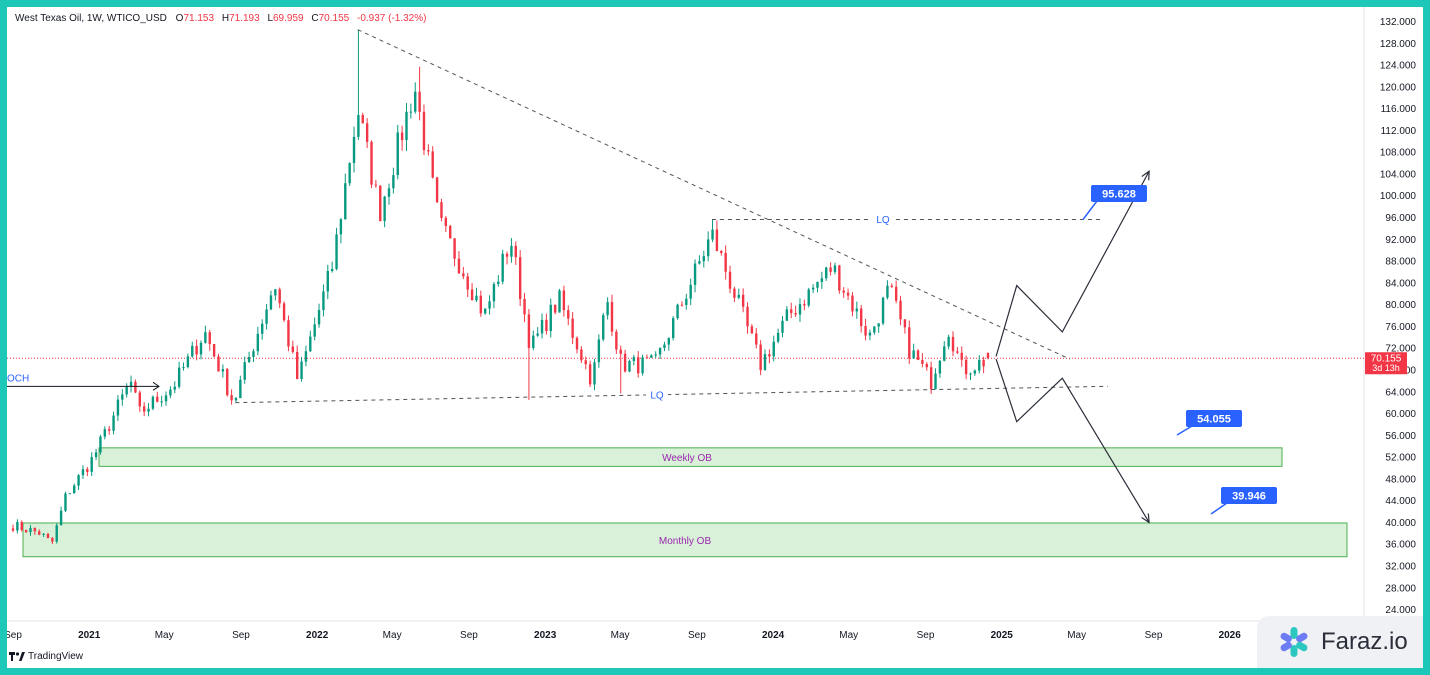  Describe the element at coordinates (198, 18) in the screenshot. I see `ohlc-open-value: 71.153` at that location.